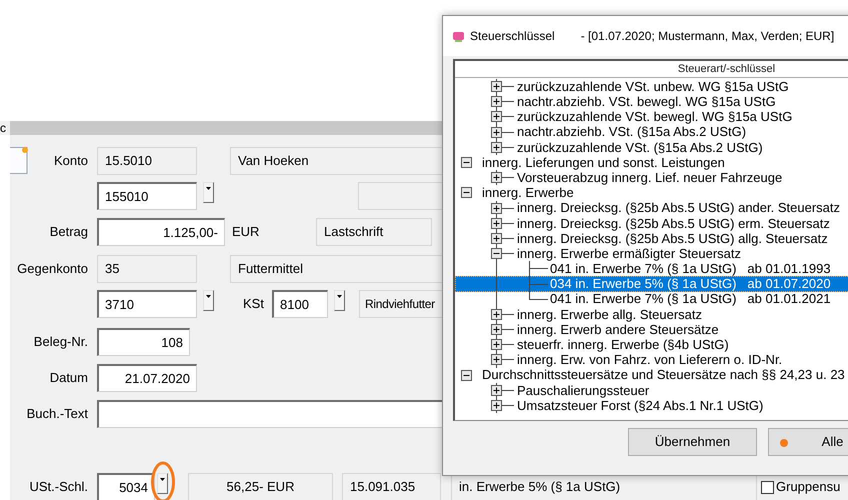 Image resolution: width=848 pixels, height=500 pixels. I want to click on all-button: Alle, so click(808, 442).